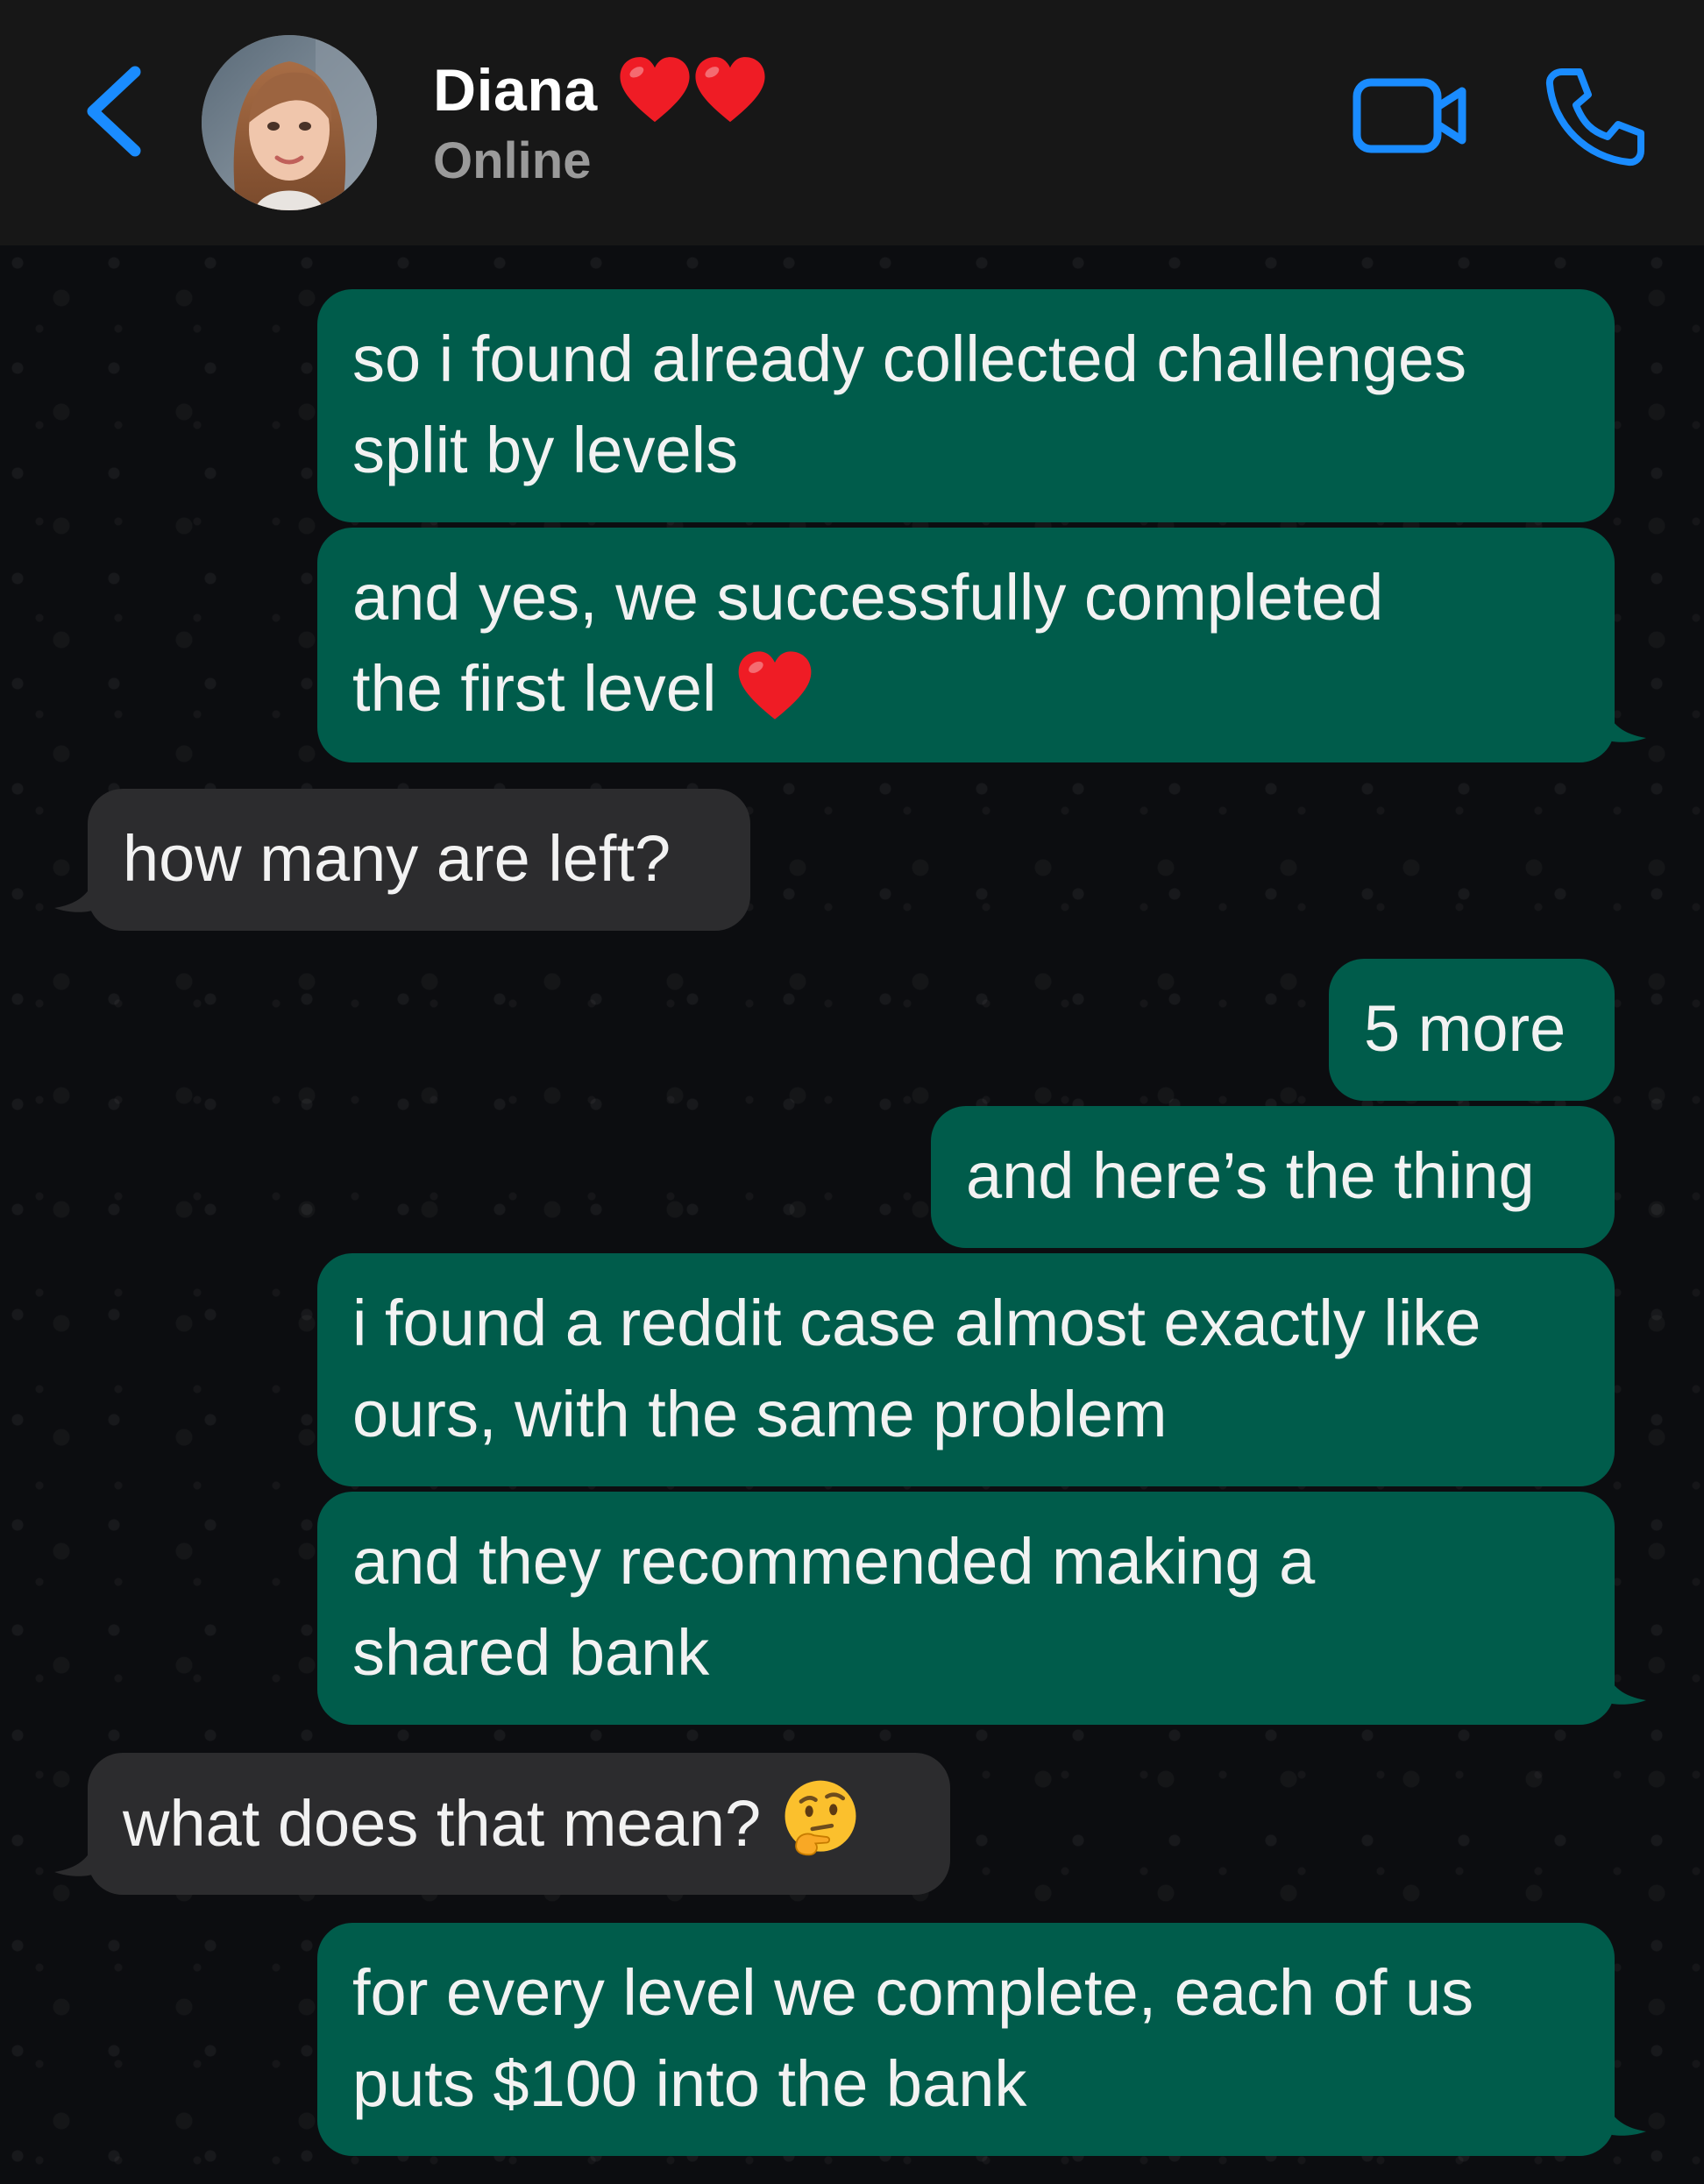  What do you see at coordinates (692, 90) in the screenshot?
I see `heart-emoji-pair` at bounding box center [692, 90].